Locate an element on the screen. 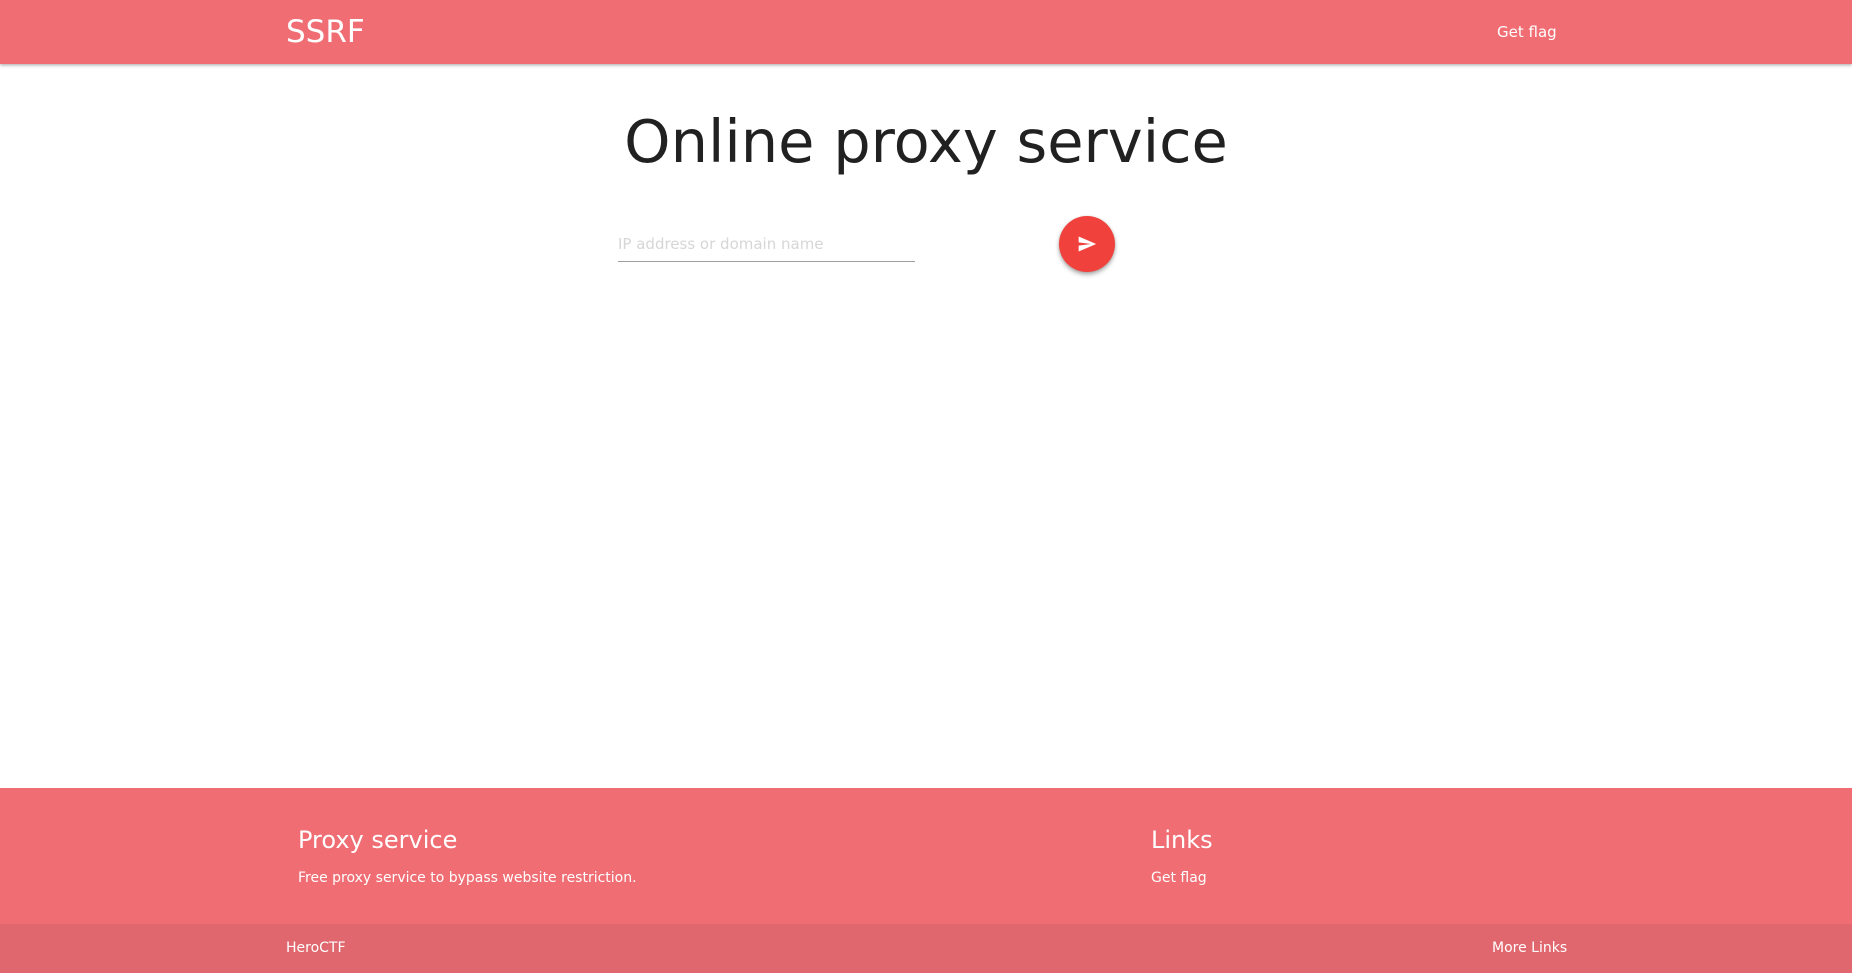 Image resolution: width=1852 pixels, height=973 pixels. url-input is located at coordinates (766, 244).